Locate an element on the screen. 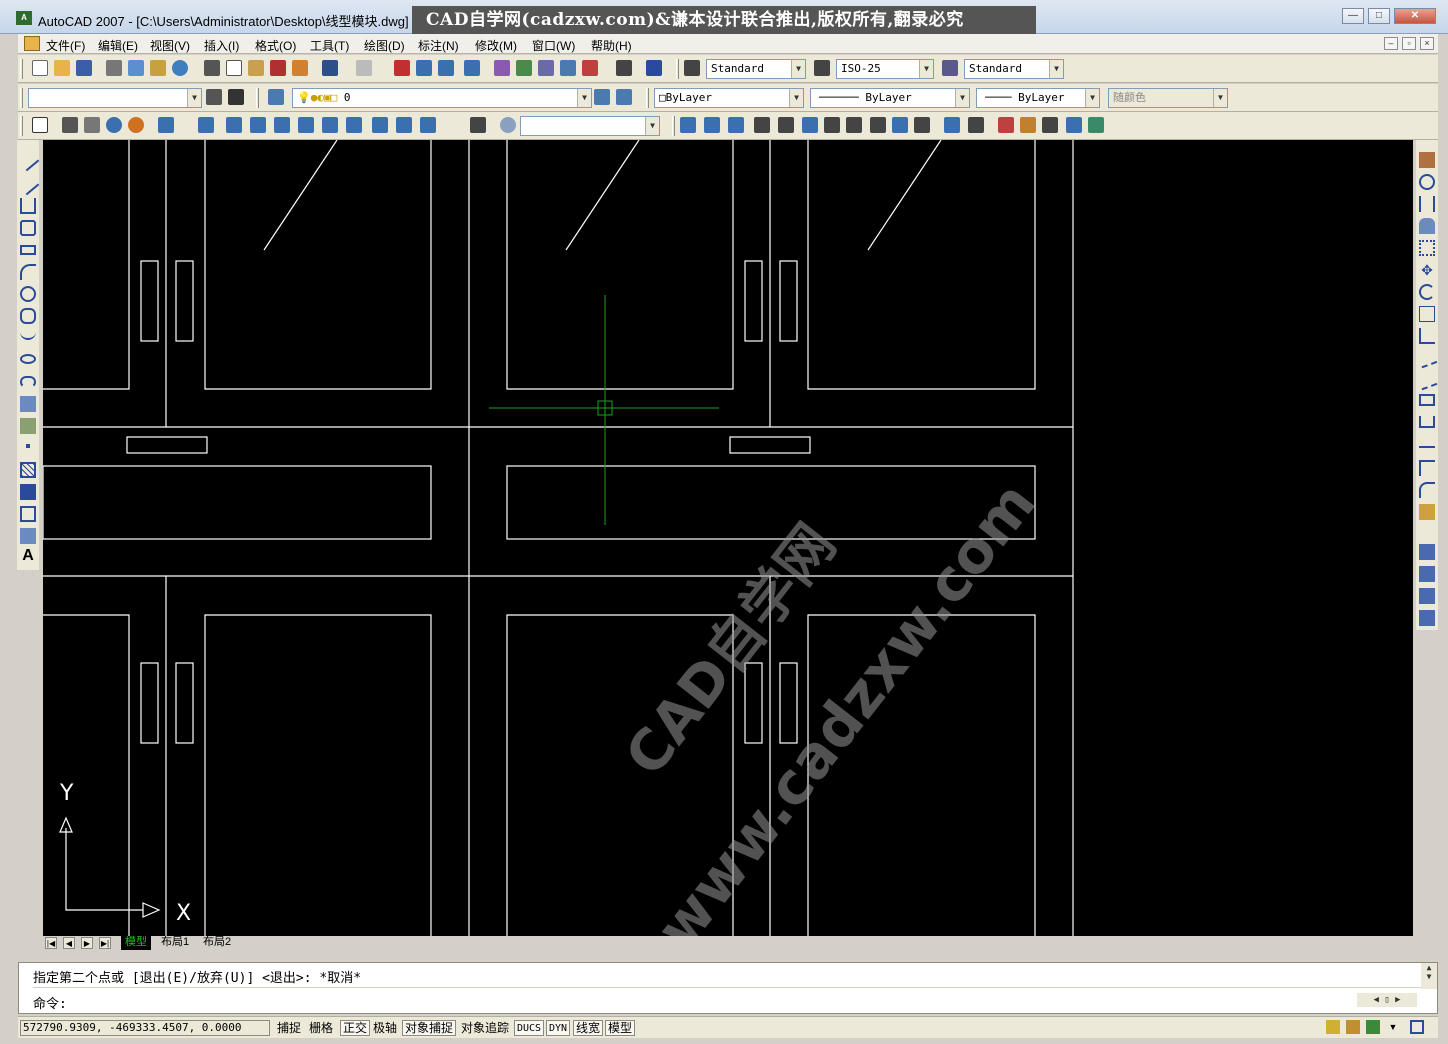 This screenshot has width=1448, height=1044. rotate-faces-icon is located at coordinates (854, 125).